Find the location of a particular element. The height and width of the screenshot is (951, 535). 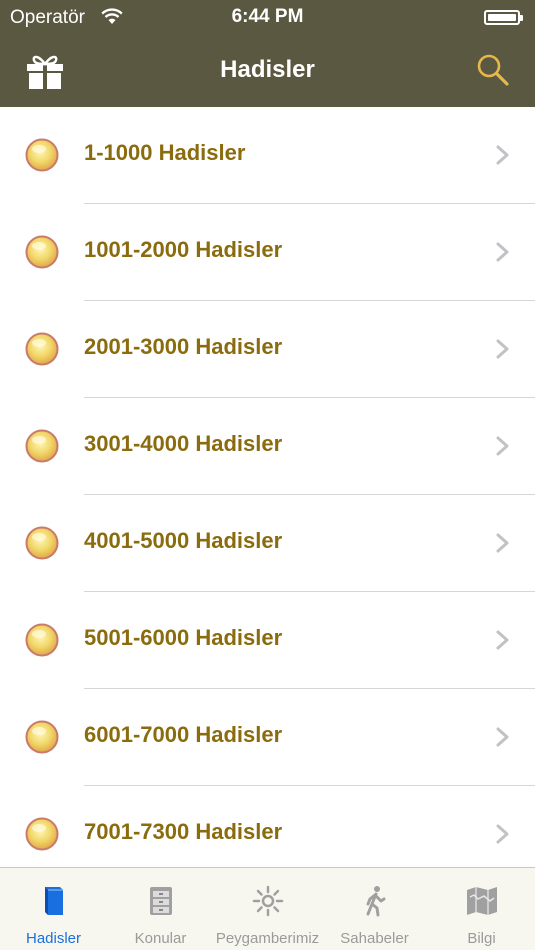

list-item: 5001-6000 Hadisler is located at coordinates (267, 640).